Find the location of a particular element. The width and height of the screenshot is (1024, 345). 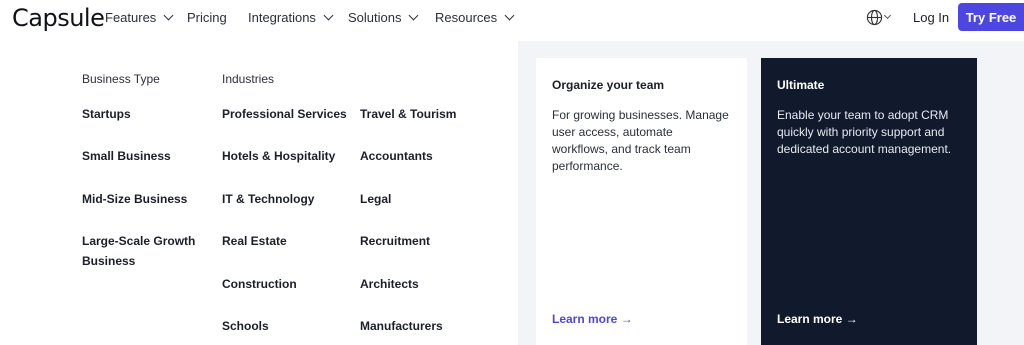

nav-pricing-label: Pricing is located at coordinates (207, 17).